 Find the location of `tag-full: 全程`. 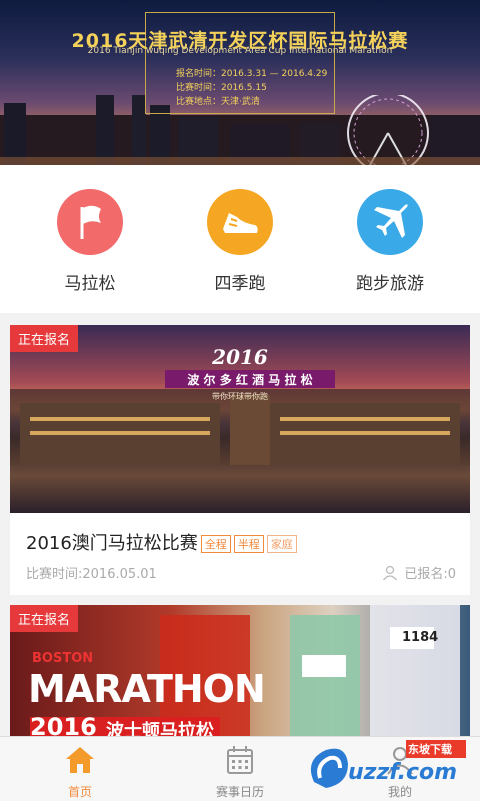

tag-full: 全程 is located at coordinates (215, 544).